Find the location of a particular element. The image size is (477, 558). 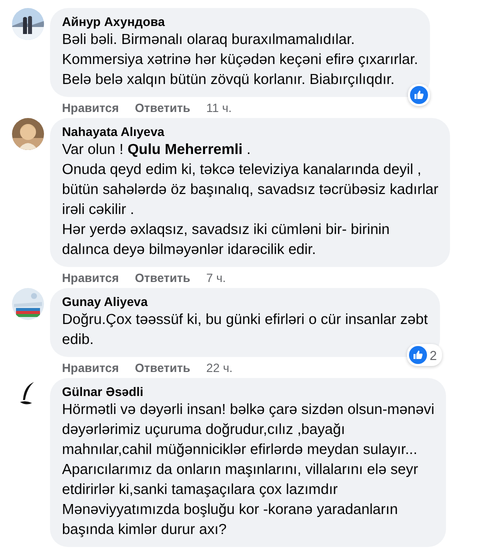

author-name: Айнур Ахундова is located at coordinates (240, 22).